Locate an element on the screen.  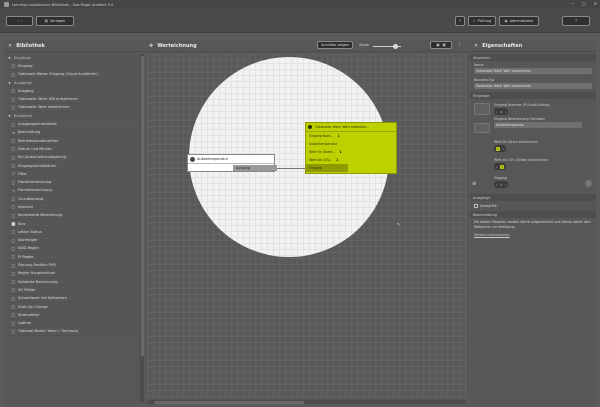
menu-icon: ⋮ is located at coordinates (459, 45).